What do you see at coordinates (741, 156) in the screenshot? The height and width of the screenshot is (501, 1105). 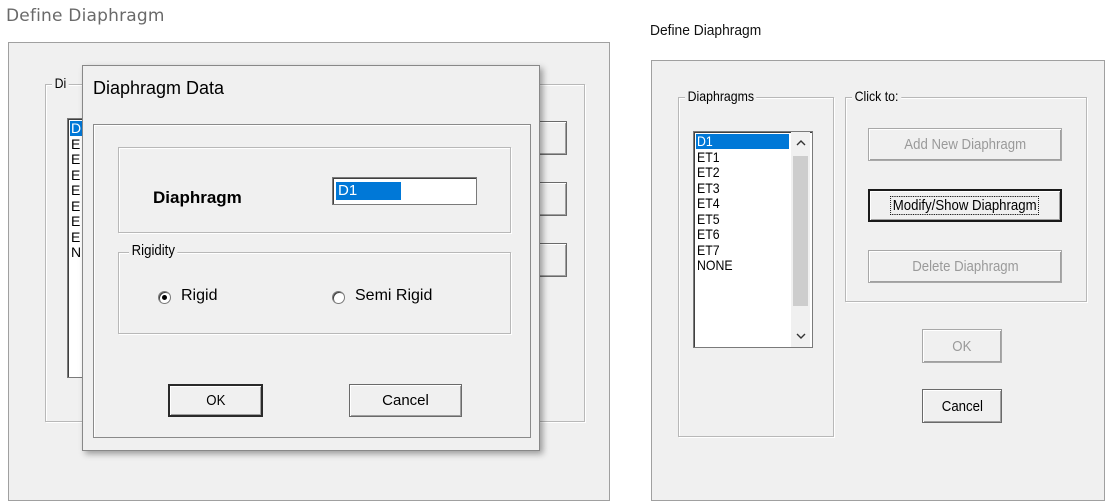 I see `list-item-et1: ET1` at bounding box center [741, 156].